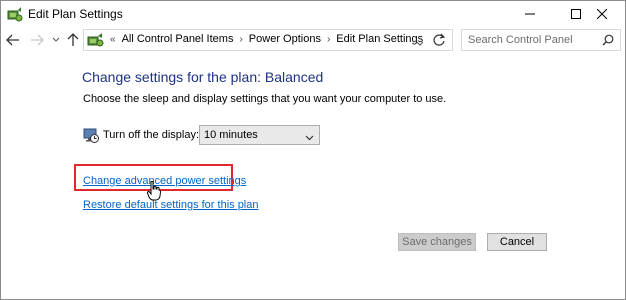  I want to click on turn-off-display-select: 10 minutes, so click(259, 135).